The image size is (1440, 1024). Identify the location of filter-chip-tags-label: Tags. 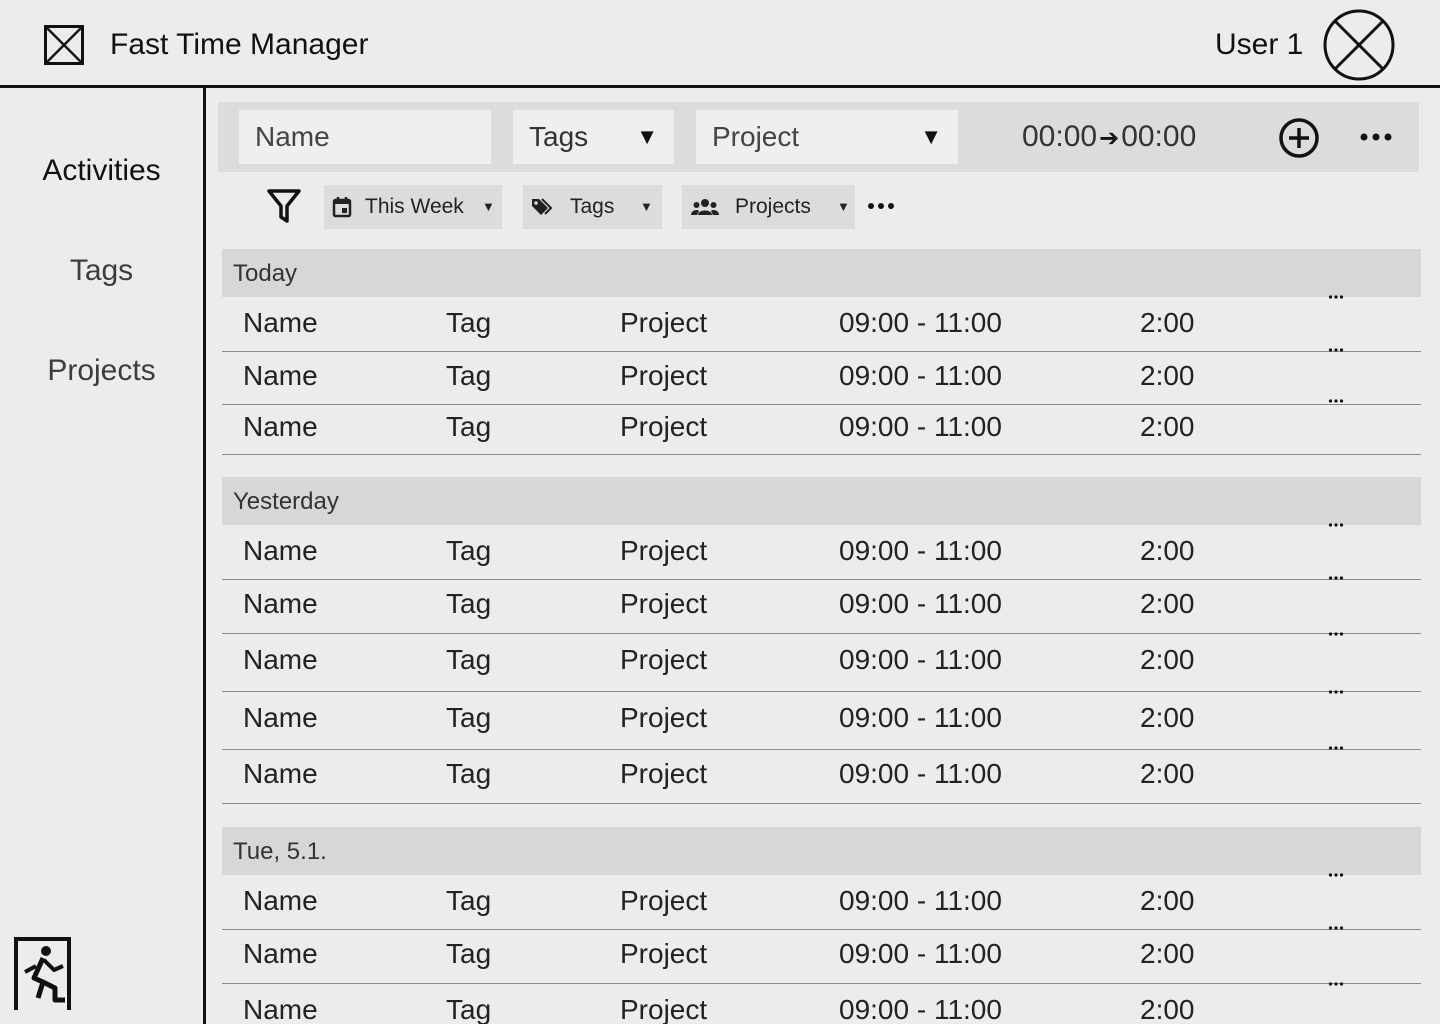
(592, 206).